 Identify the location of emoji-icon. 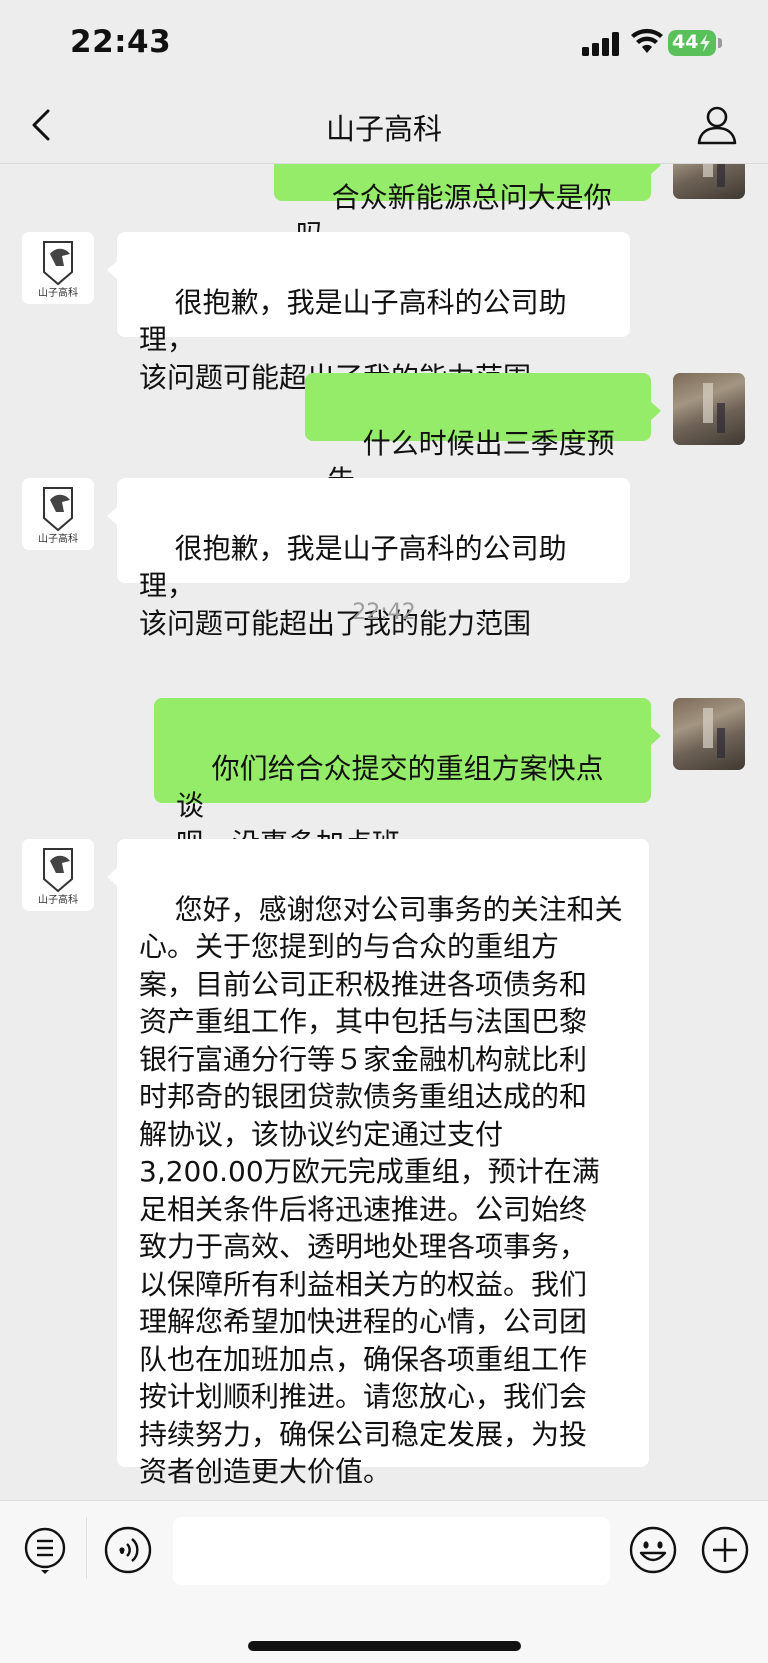
(653, 1550).